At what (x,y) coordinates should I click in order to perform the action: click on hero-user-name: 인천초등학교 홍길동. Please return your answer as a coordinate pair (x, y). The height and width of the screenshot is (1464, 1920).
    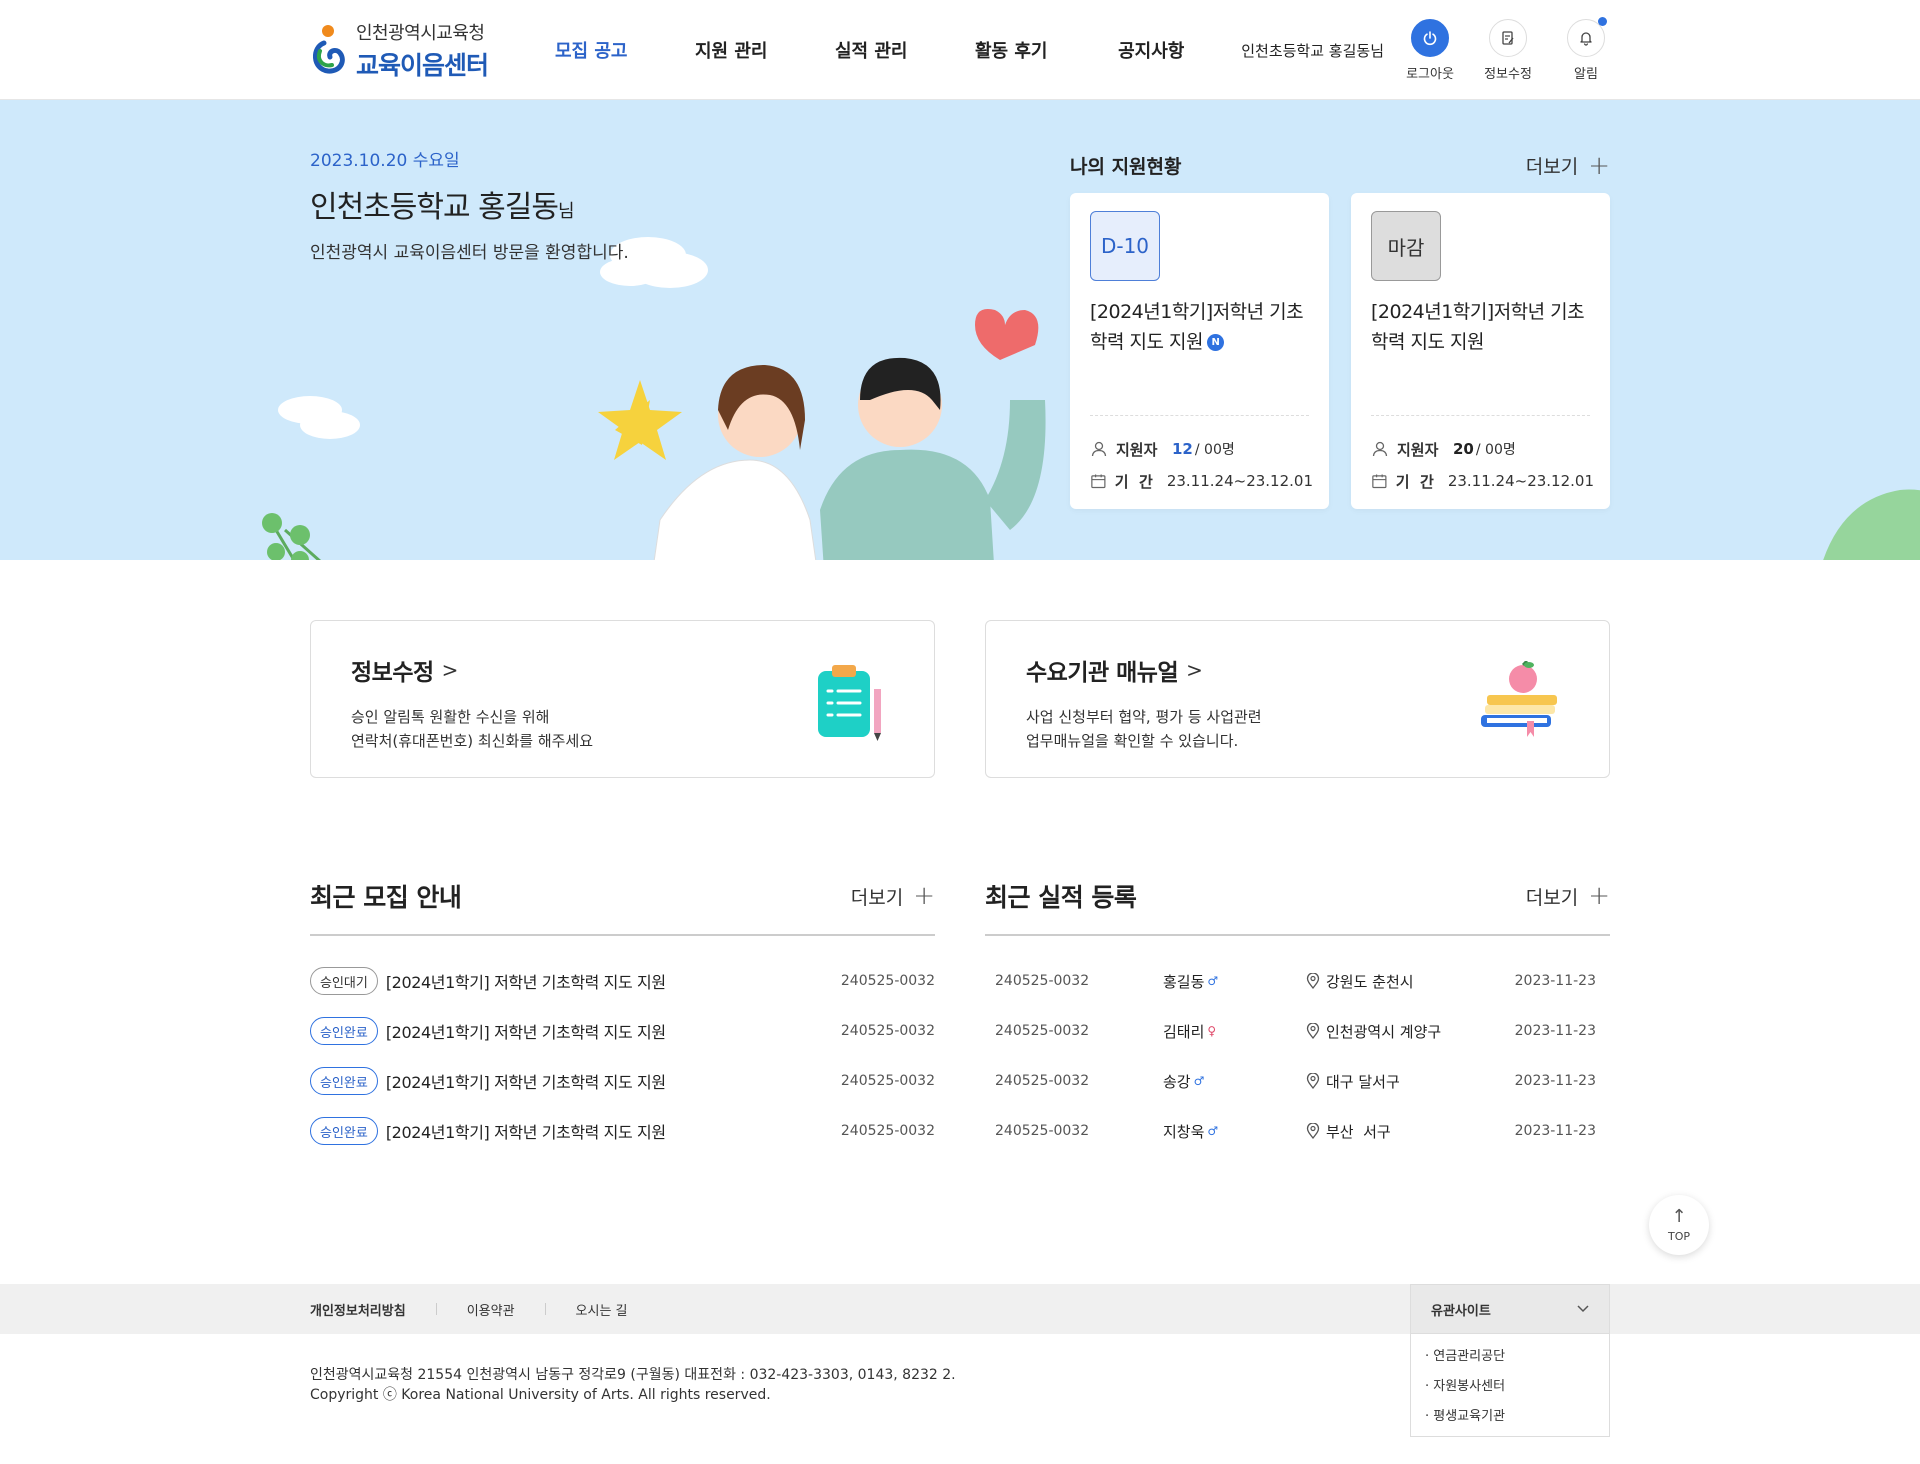
    Looking at the image, I should click on (434, 207).